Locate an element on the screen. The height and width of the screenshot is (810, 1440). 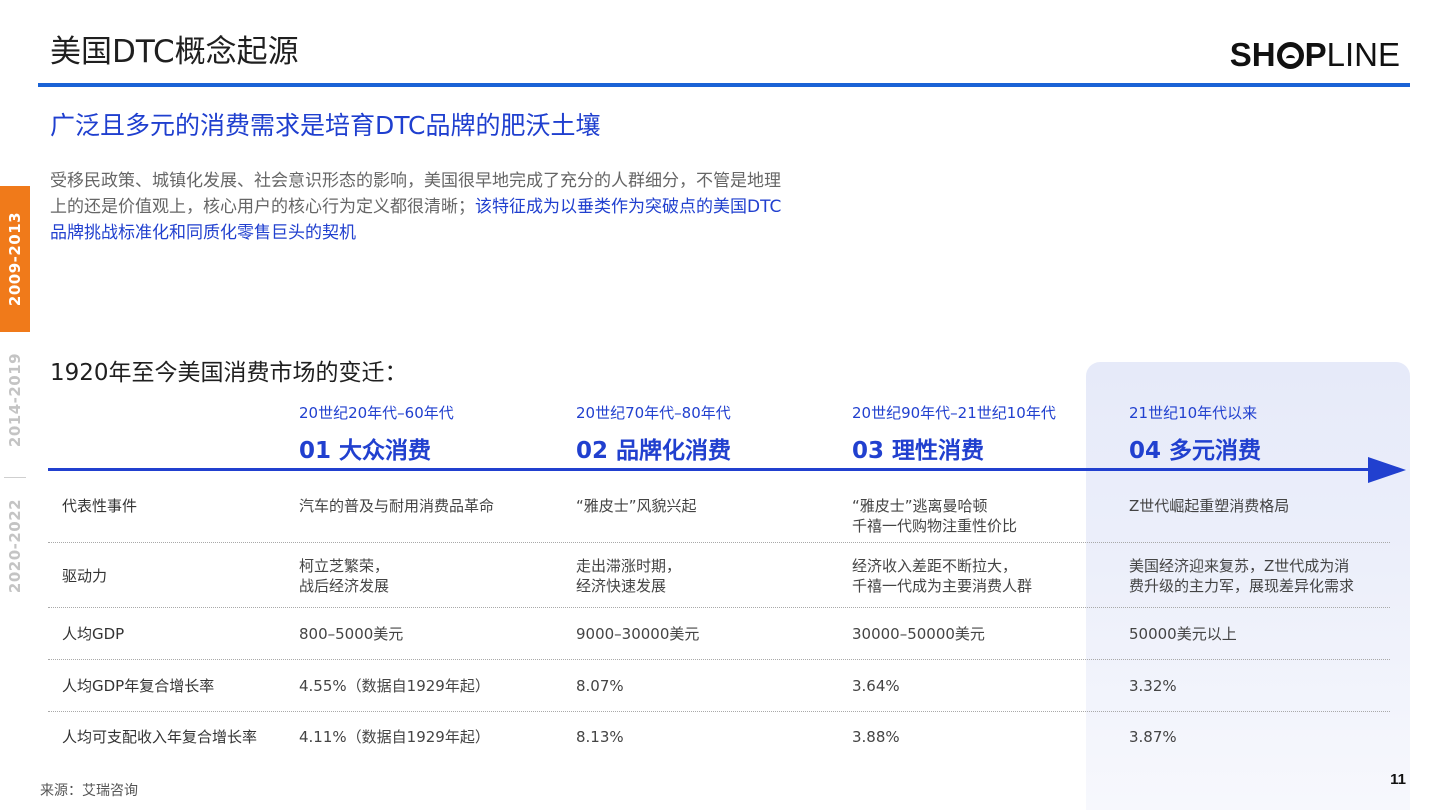
cell-line: 30000–50000美元 is located at coordinates (918, 634).